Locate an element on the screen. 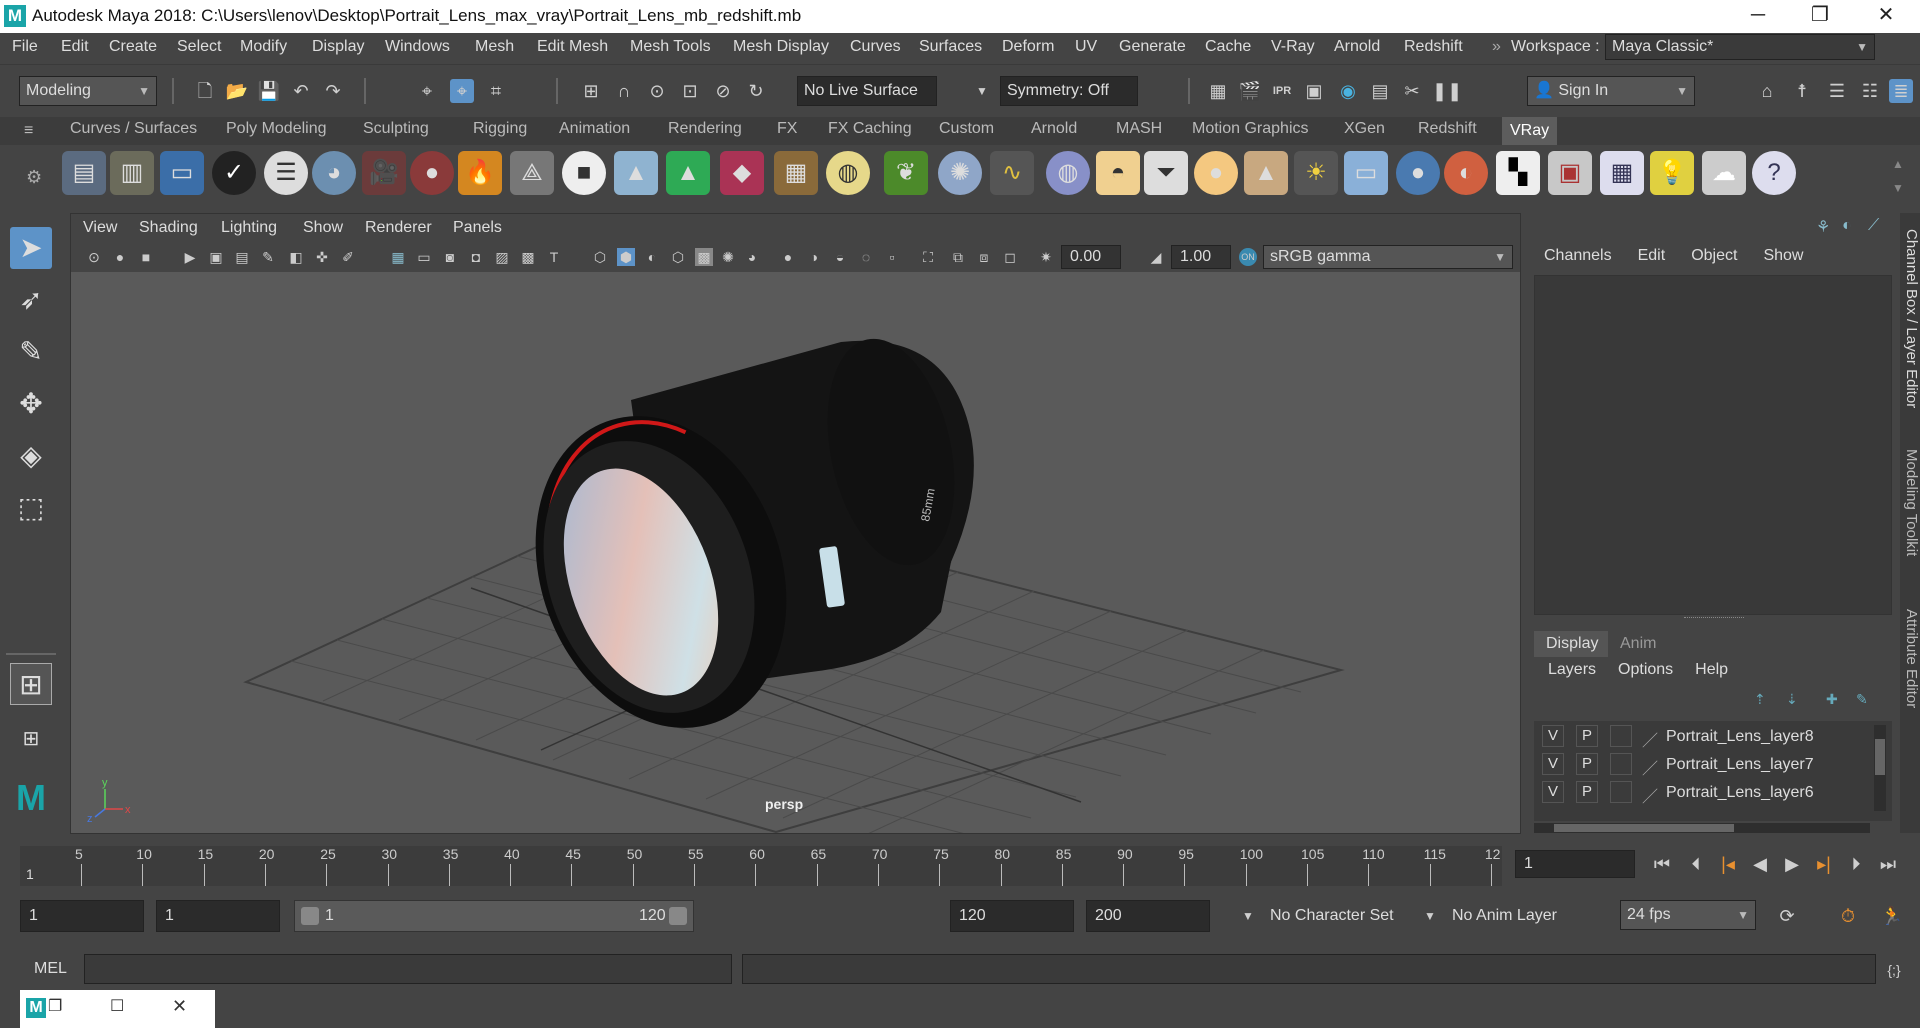 The width and height of the screenshot is (1920, 1028). menu-mesh-display: Mesh Display is located at coordinates (781, 47).